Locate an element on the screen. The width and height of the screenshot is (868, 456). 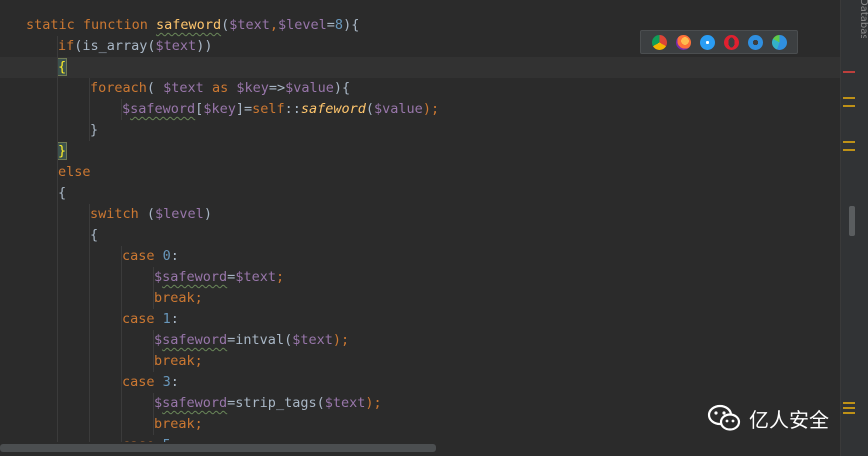
horizontal-scrollbar-thumb is located at coordinates (218, 448).